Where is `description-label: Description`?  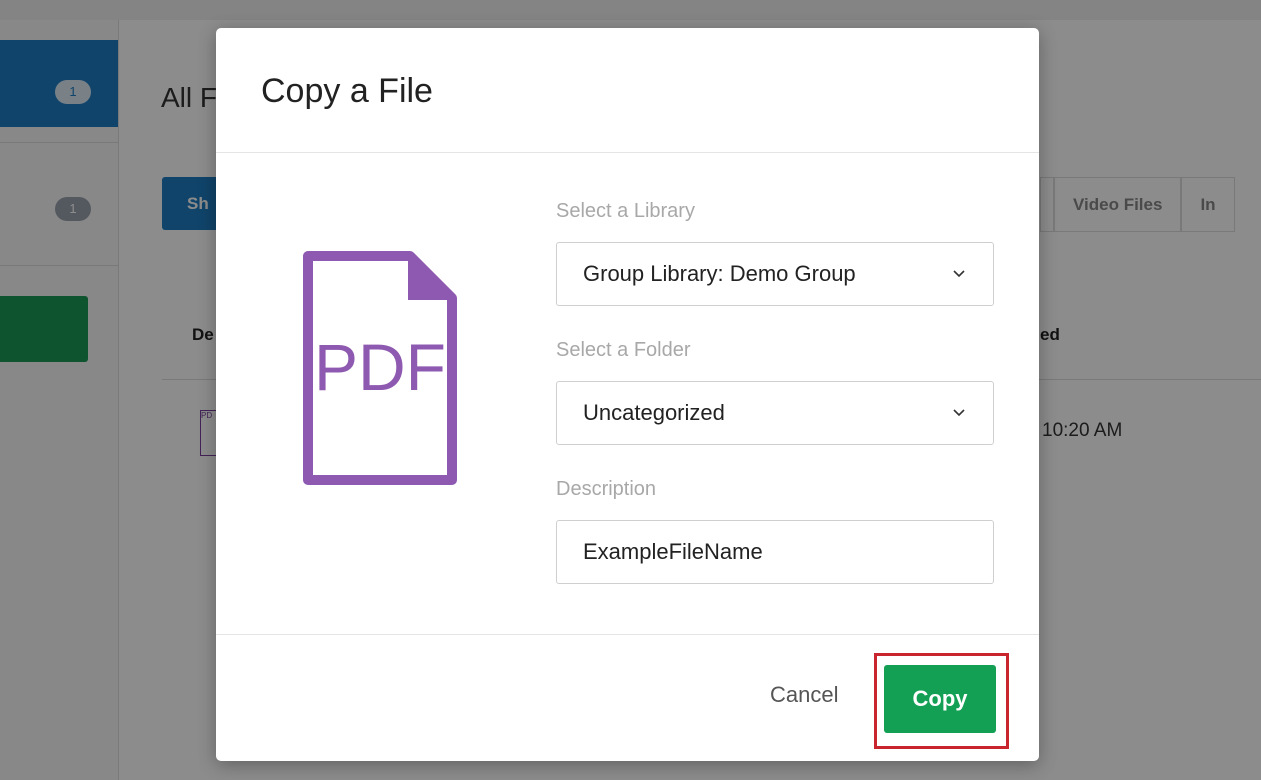 description-label: Description is located at coordinates (606, 489).